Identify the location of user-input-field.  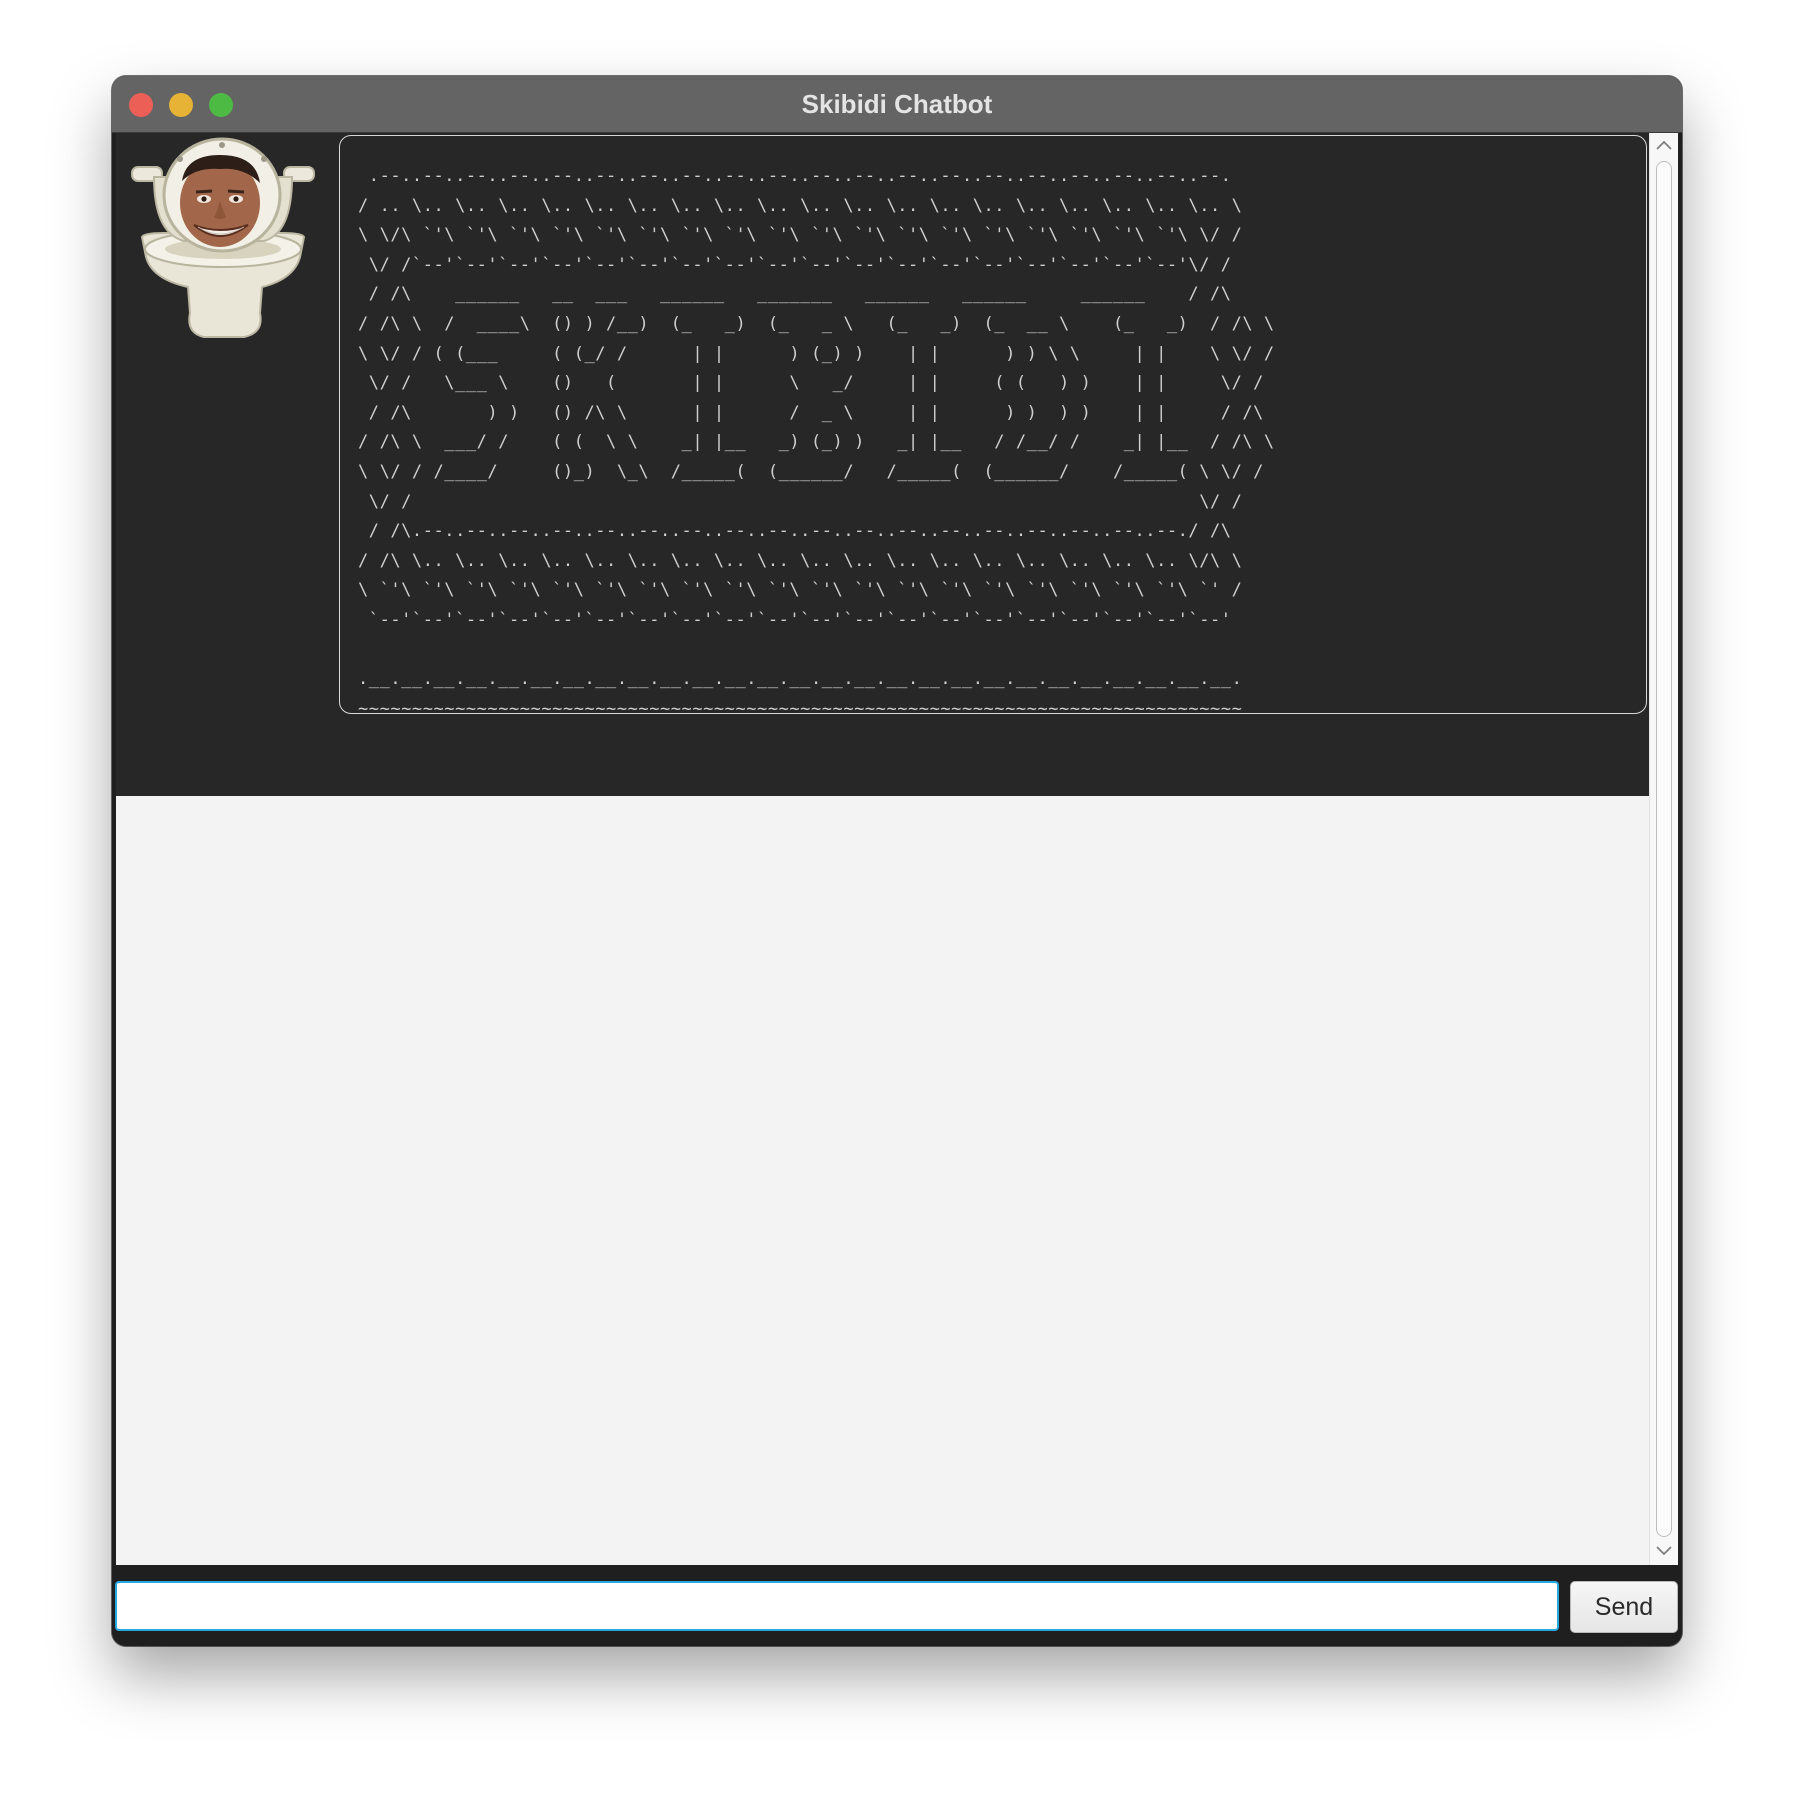
(837, 1606).